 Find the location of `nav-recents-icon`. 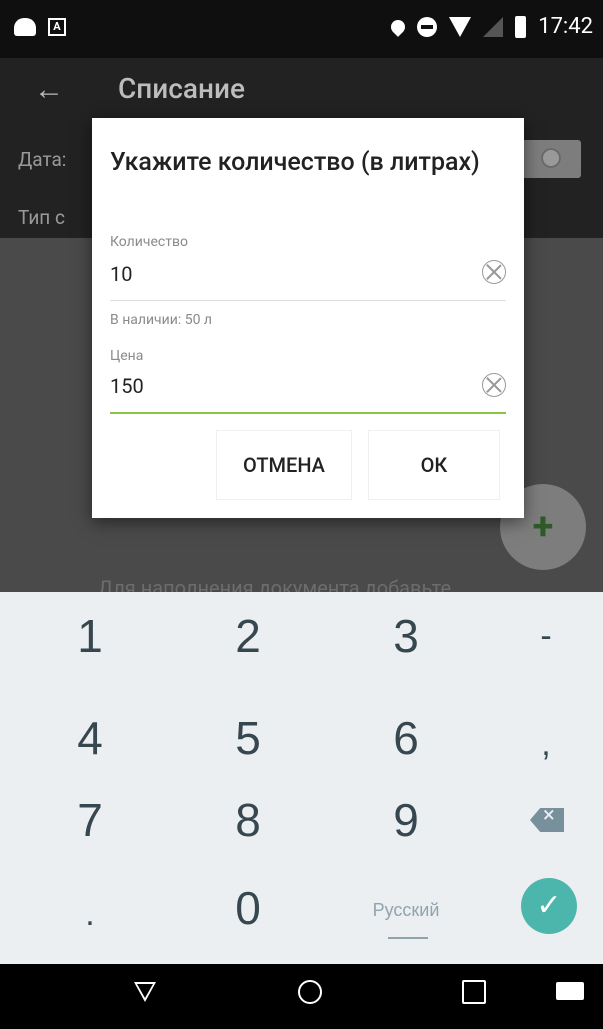

nav-recents-icon is located at coordinates (474, 992).